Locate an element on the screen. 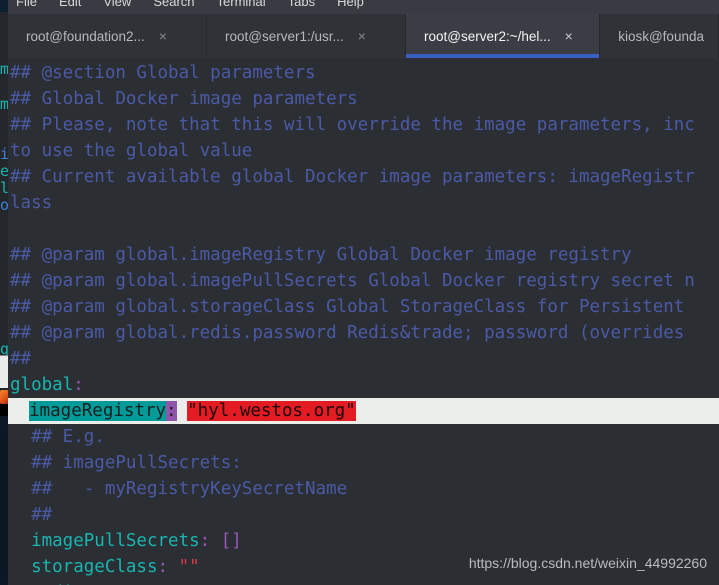 The image size is (719, 585). menu-item-file: File is located at coordinates (26, 4).